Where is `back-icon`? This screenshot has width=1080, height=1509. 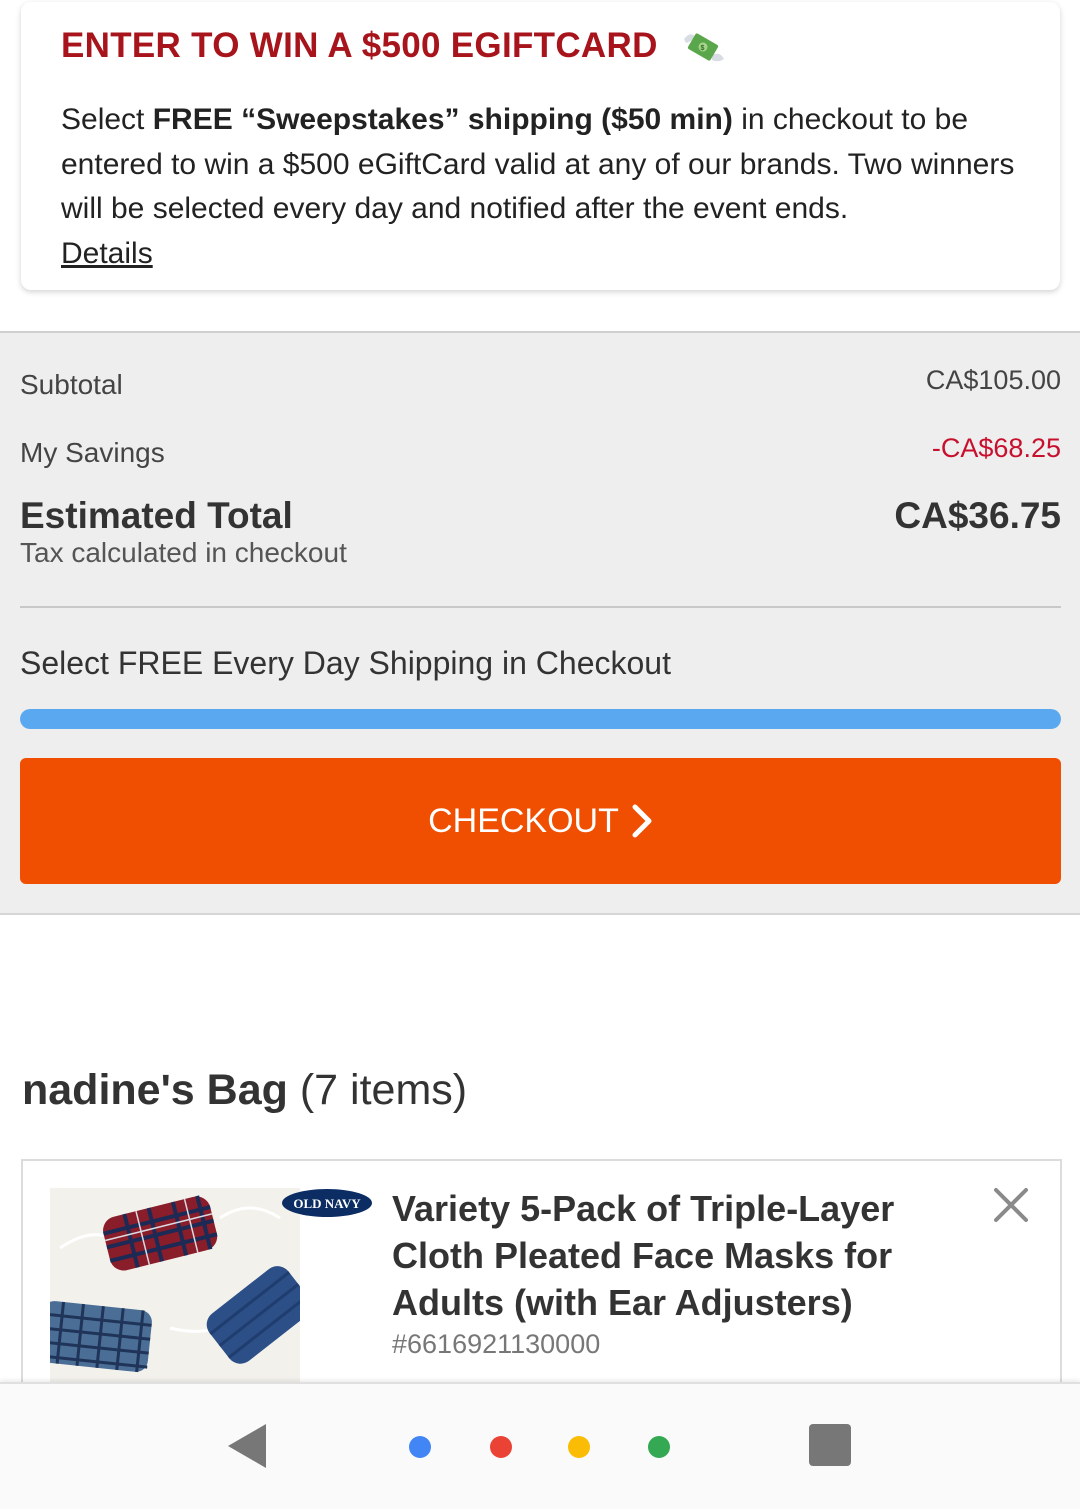
back-icon is located at coordinates (247, 1446).